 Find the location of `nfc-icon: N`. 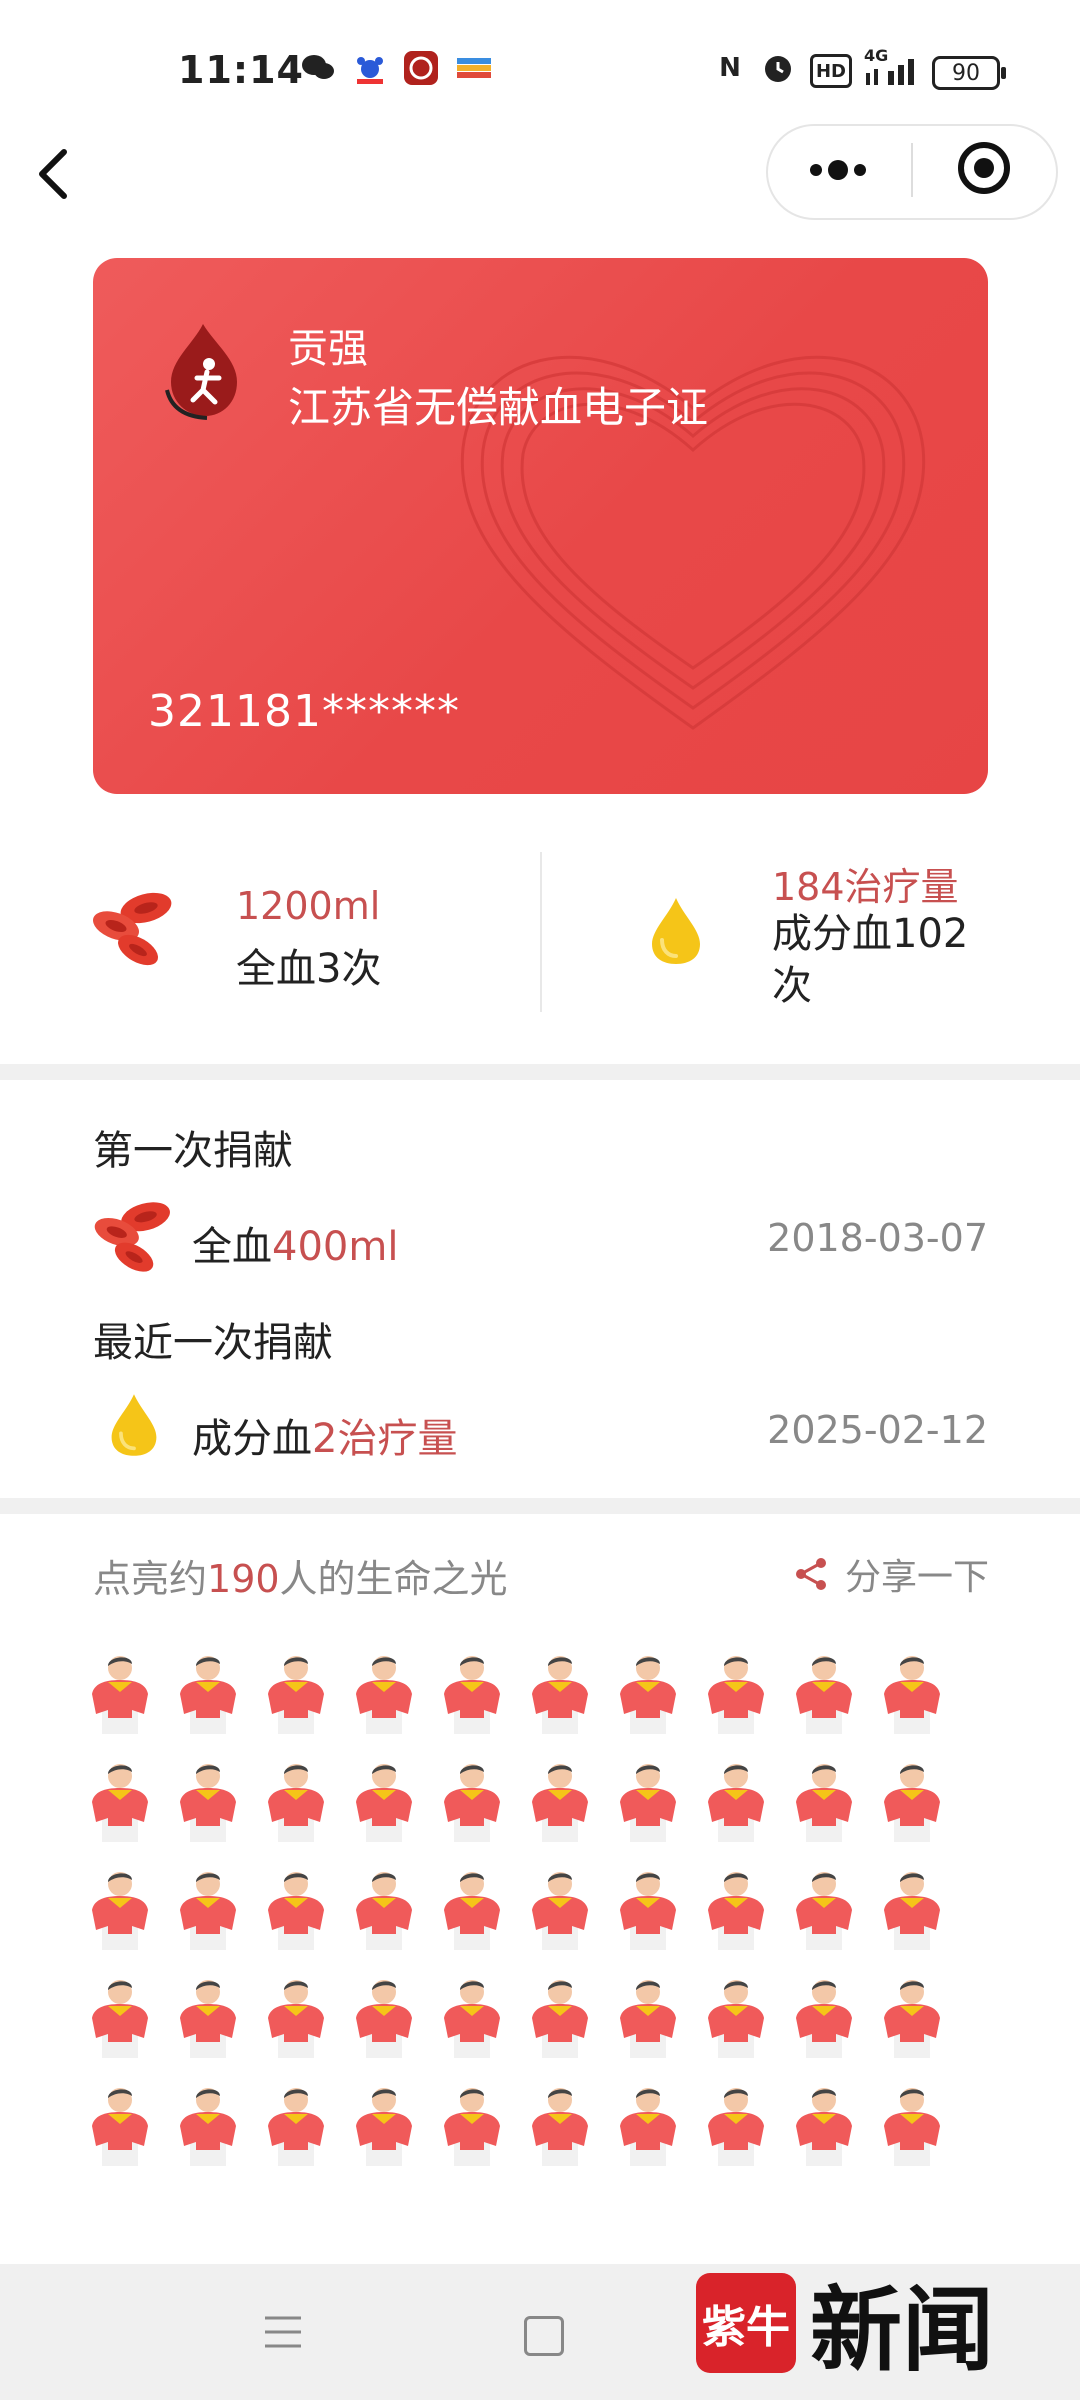

nfc-icon: N is located at coordinates (730, 68).